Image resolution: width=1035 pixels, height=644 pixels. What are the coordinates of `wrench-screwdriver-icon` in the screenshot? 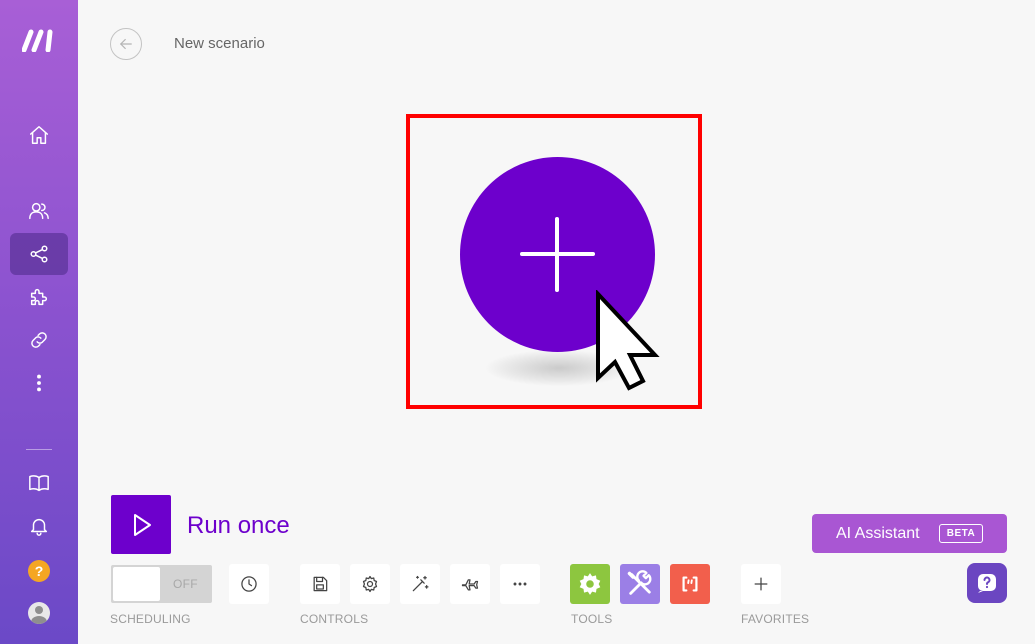 It's located at (639, 582).